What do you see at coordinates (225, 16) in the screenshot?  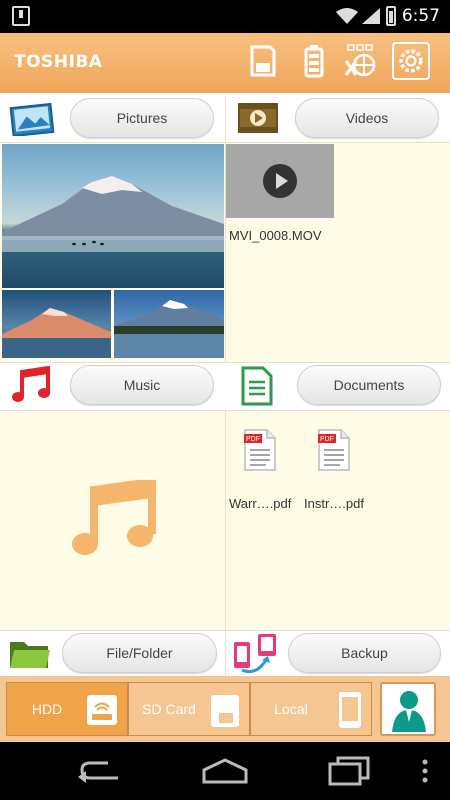 I see `status-bar: 6:57` at bounding box center [225, 16].